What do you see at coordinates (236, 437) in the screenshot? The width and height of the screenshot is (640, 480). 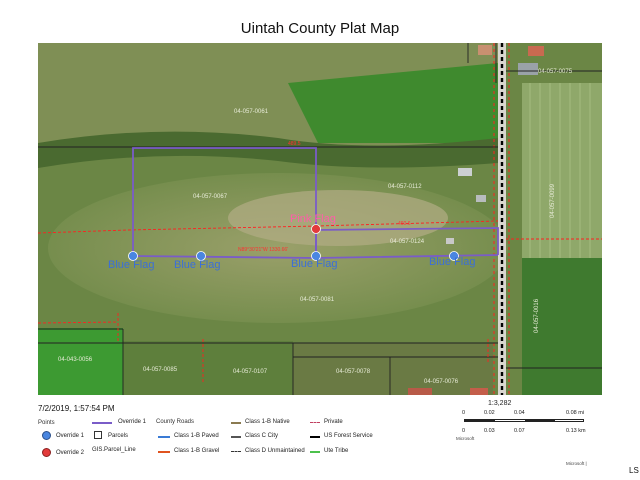 I see `city-road-icon` at bounding box center [236, 437].